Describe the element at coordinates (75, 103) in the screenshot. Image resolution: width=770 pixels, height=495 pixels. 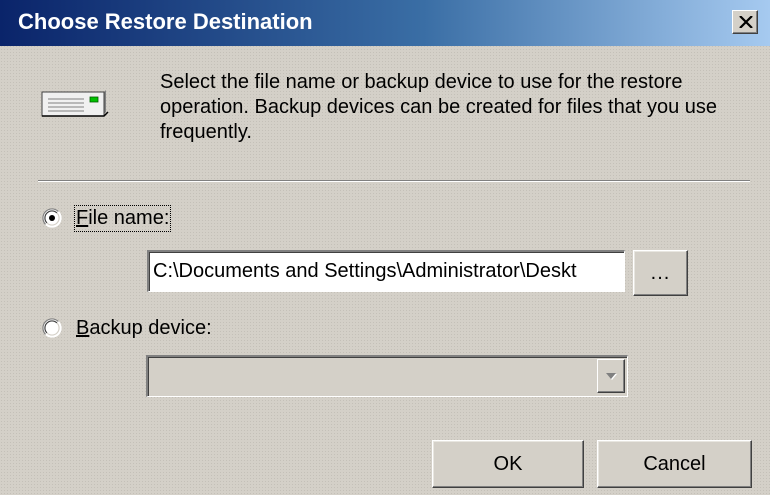
I see `backup-device-icon` at that location.